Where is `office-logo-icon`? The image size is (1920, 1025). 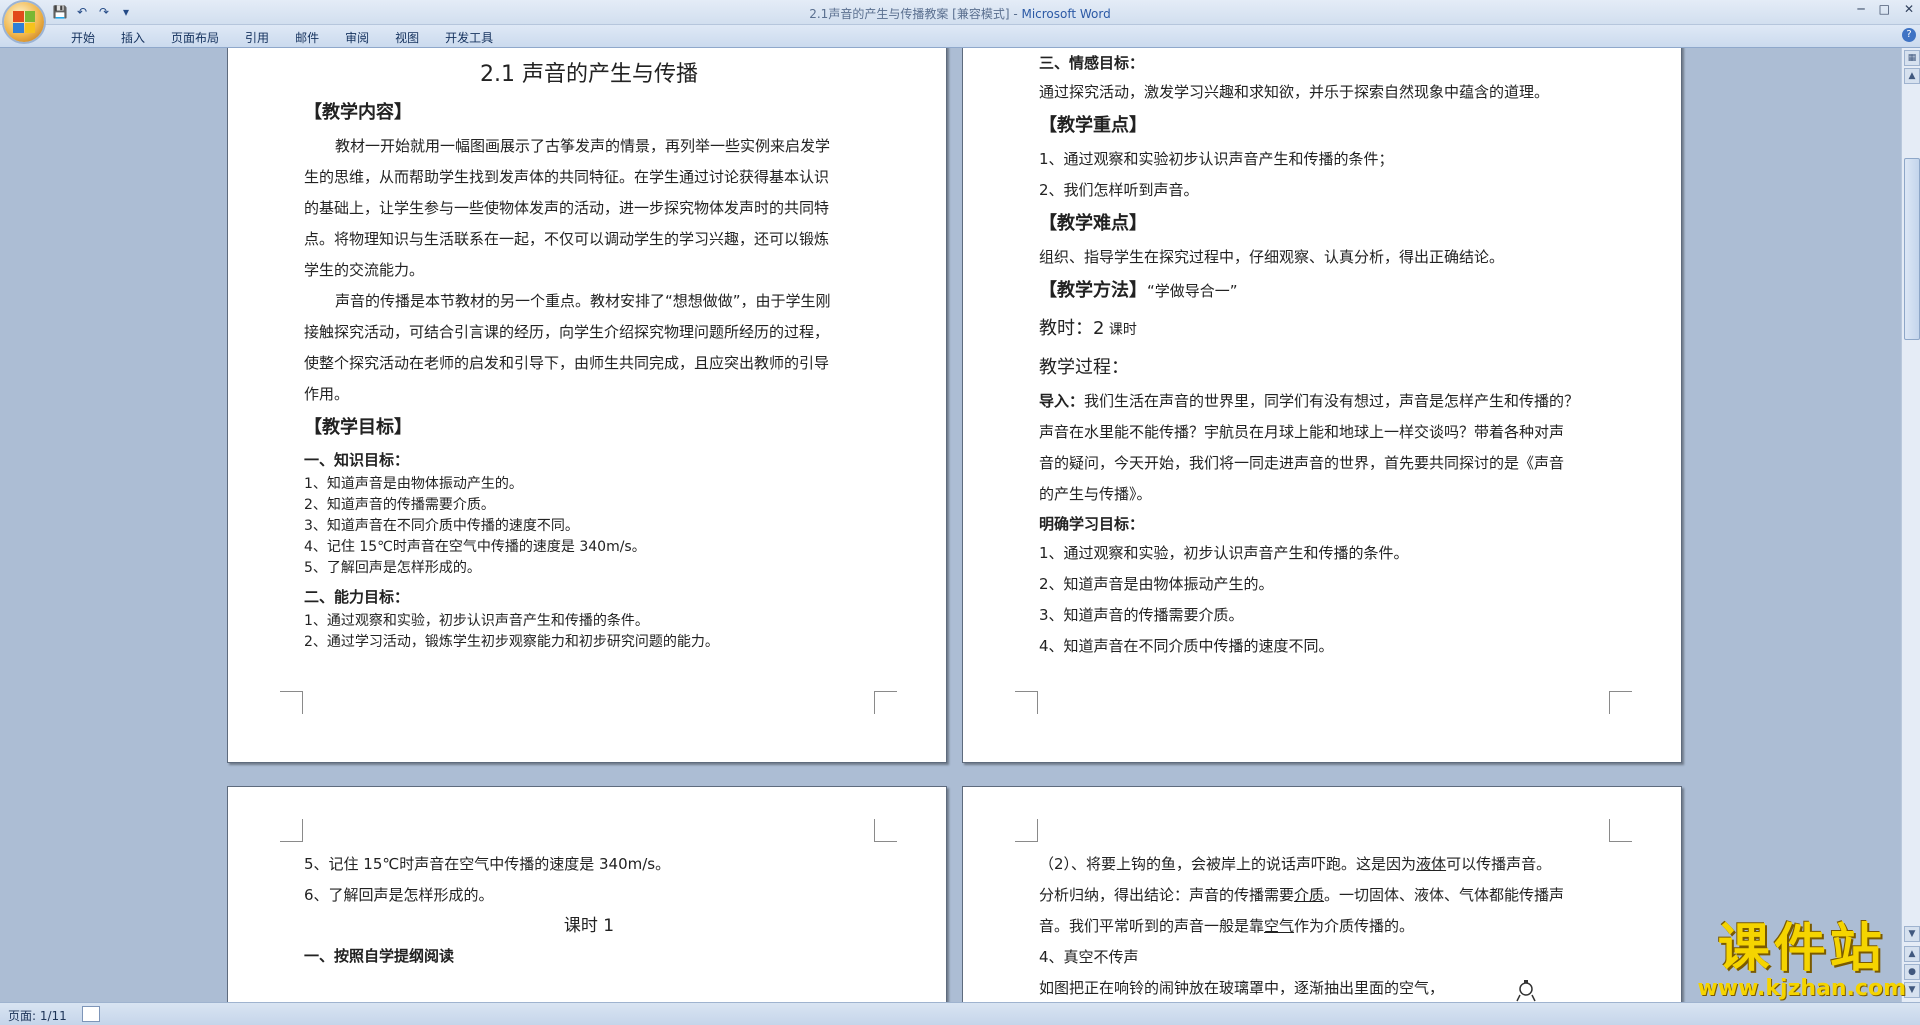
office-logo-icon is located at coordinates (24, 22).